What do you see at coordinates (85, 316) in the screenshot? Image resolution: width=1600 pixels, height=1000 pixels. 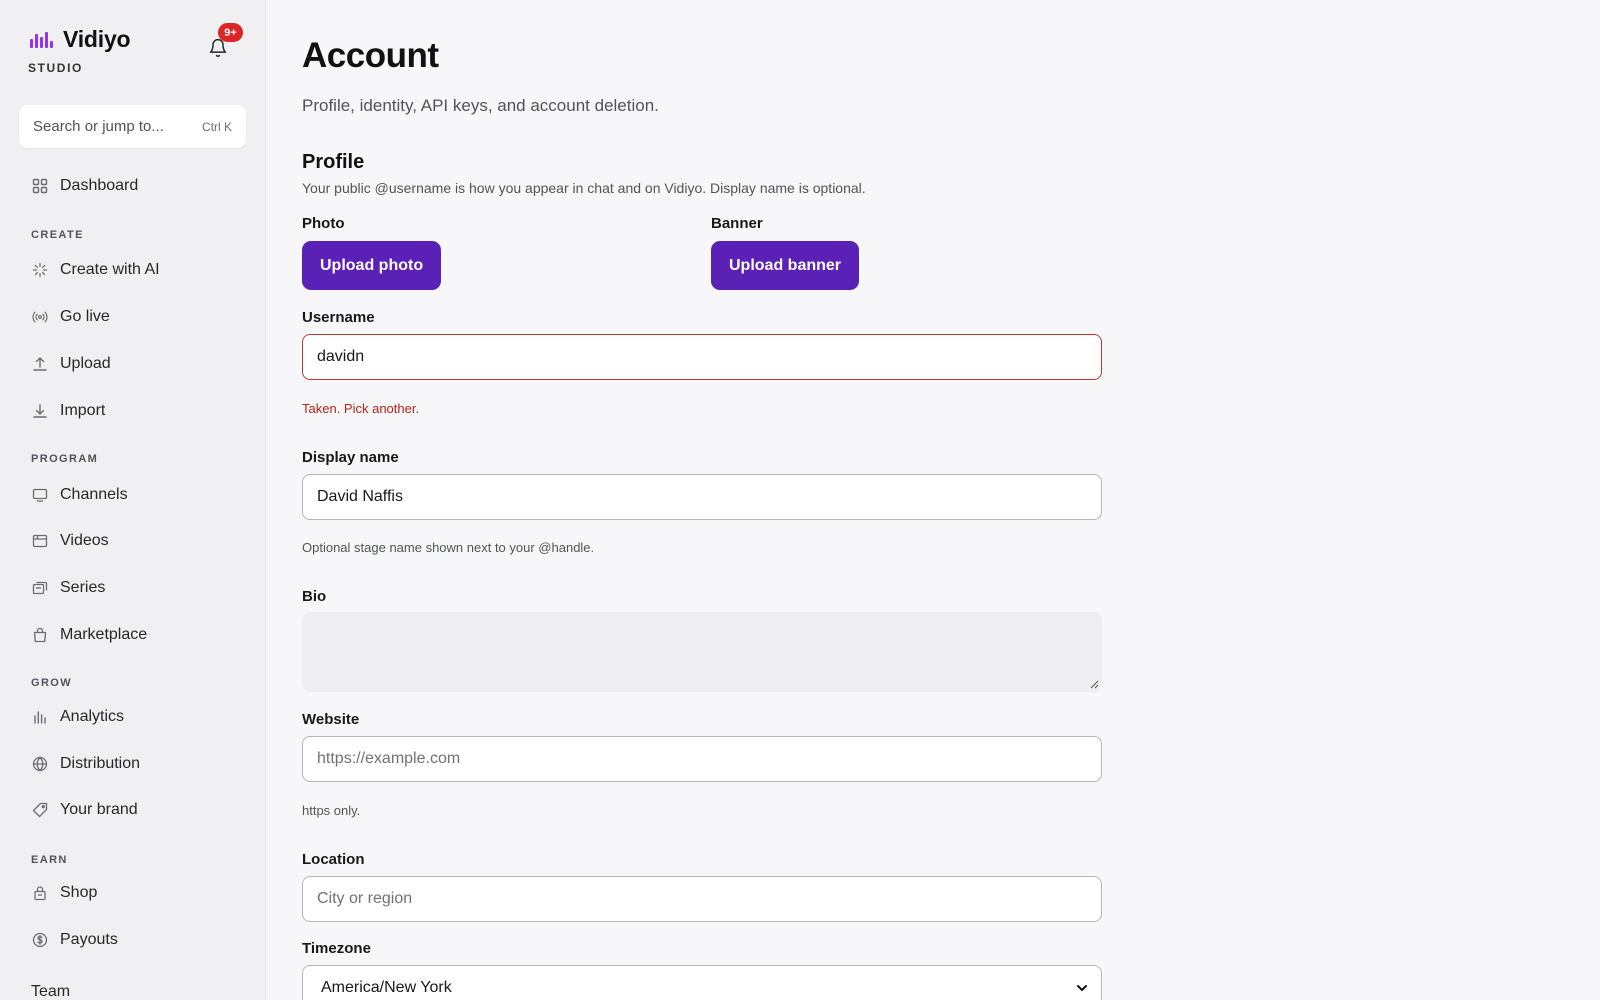 I see `sidebar-item-label: Go live` at bounding box center [85, 316].